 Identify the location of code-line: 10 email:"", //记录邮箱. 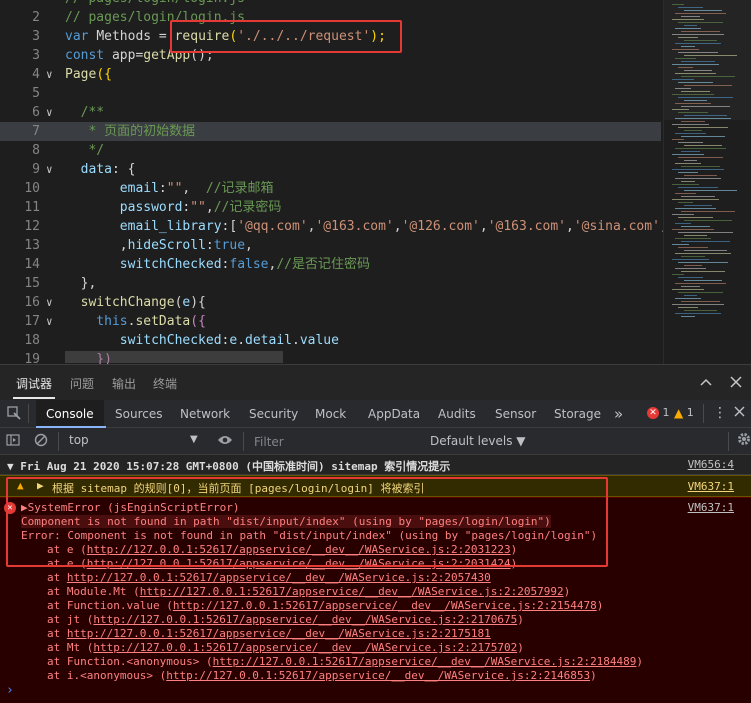
(330, 188).